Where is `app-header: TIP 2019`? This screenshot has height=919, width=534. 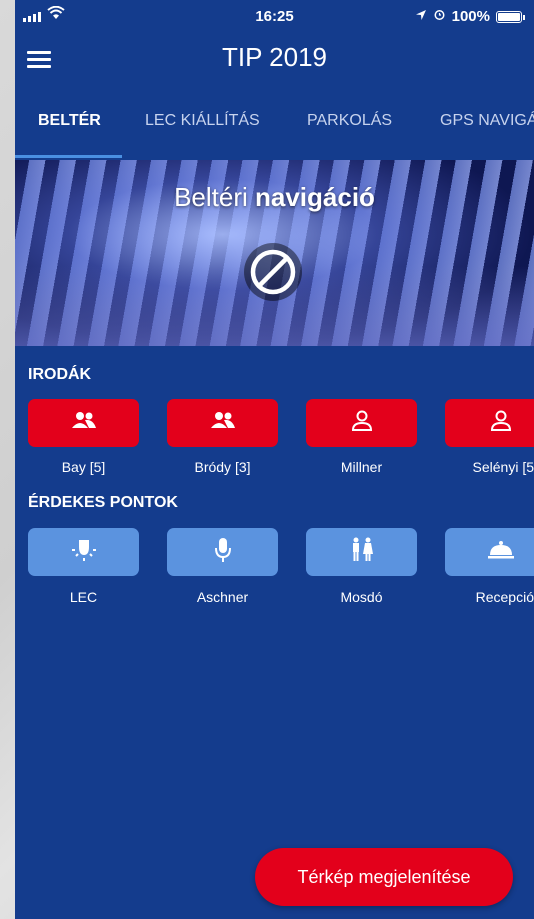
app-header: TIP 2019 is located at coordinates (274, 59).